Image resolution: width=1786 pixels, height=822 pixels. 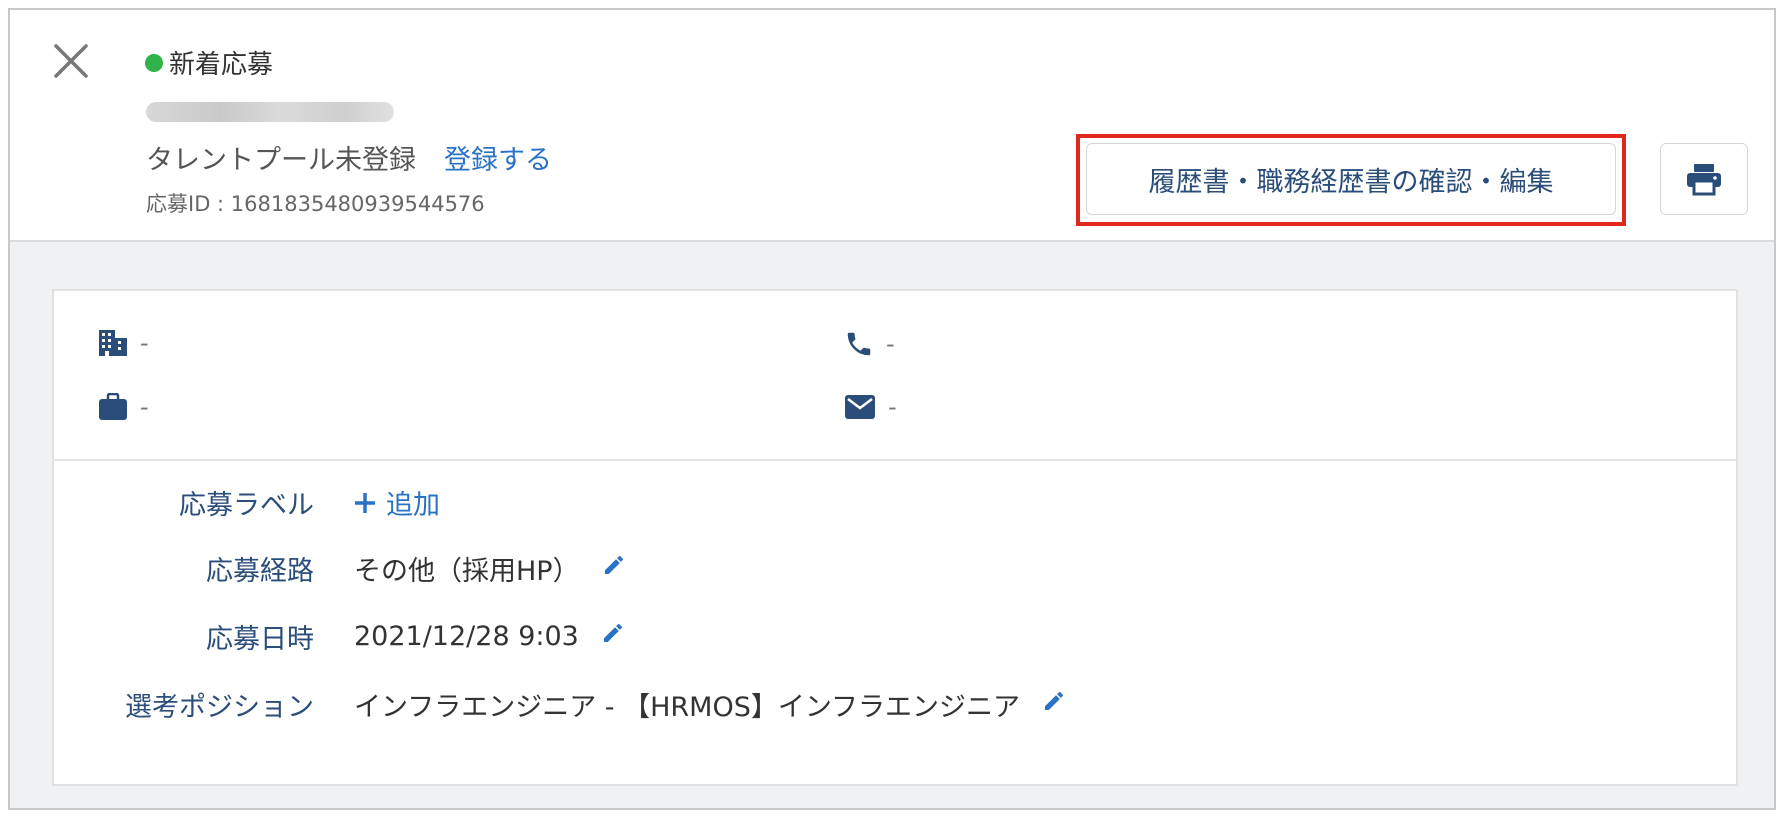 I want to click on register-link: 登録する, so click(x=498, y=157).